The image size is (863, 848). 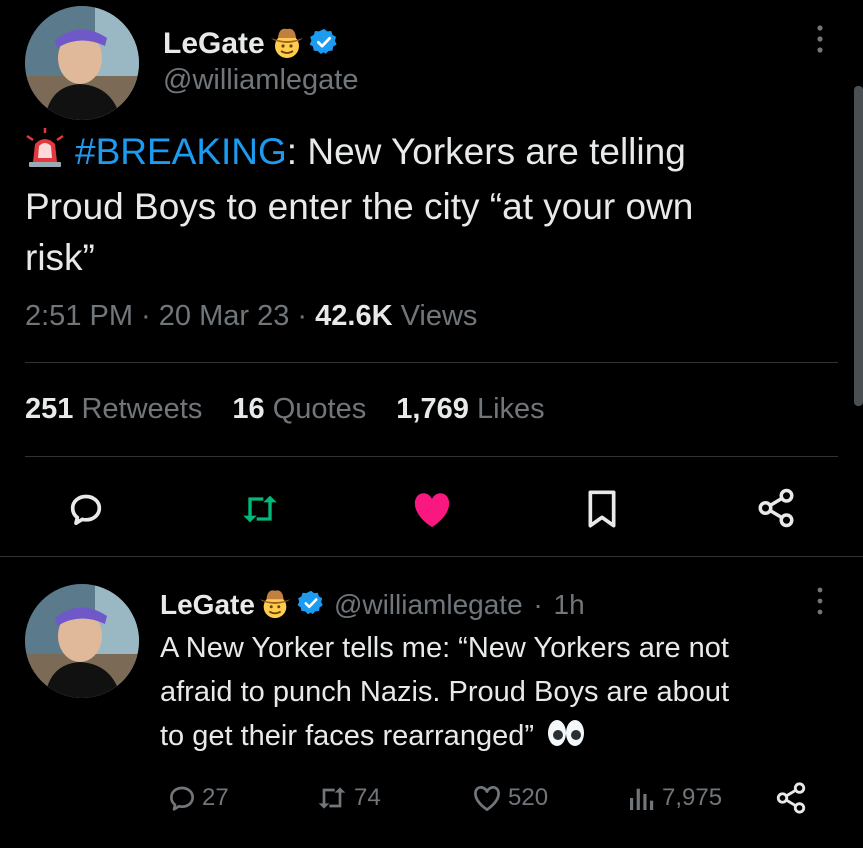 What do you see at coordinates (858, 246) in the screenshot?
I see `scrollbar-thumb` at bounding box center [858, 246].